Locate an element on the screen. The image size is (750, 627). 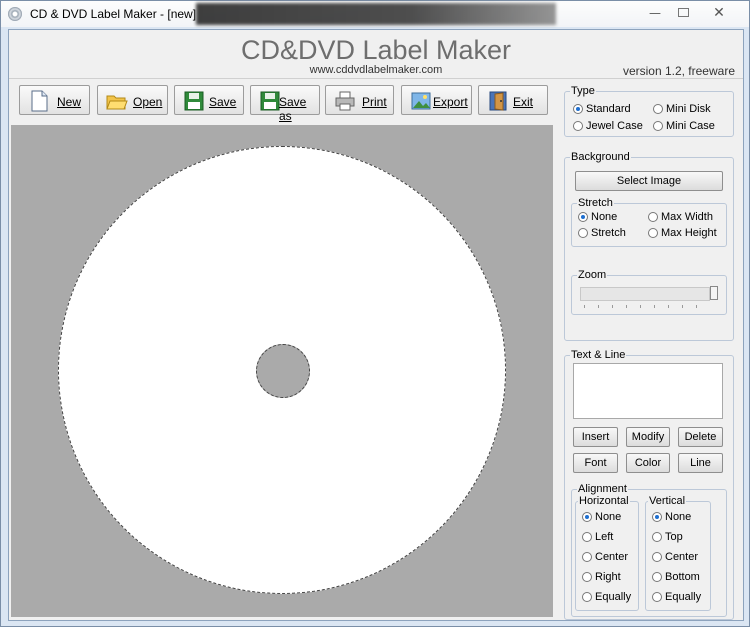
radio-v-equally: Equally is located at coordinates (676, 597).